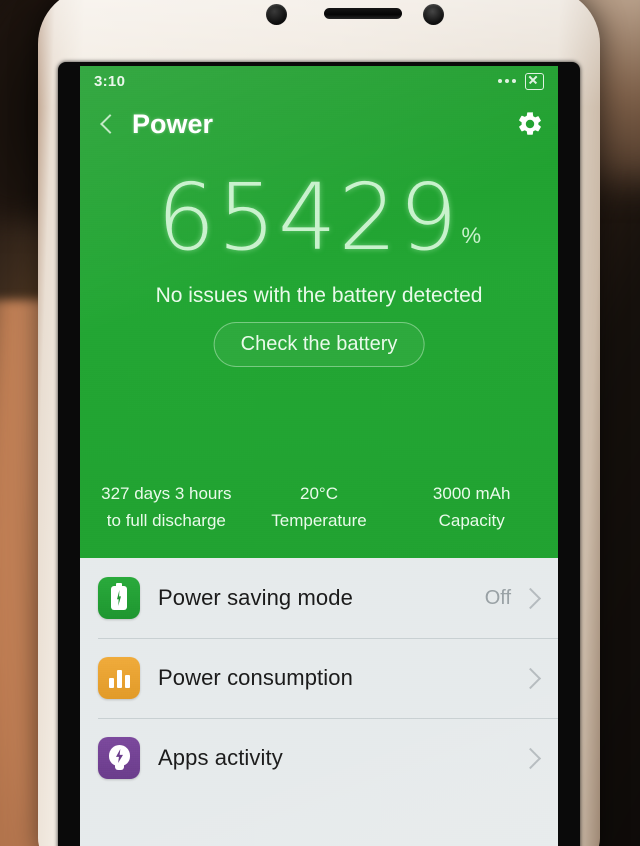  Describe the element at coordinates (319, 758) in the screenshot. I see `list-item-apps-activity: Apps activity` at that location.